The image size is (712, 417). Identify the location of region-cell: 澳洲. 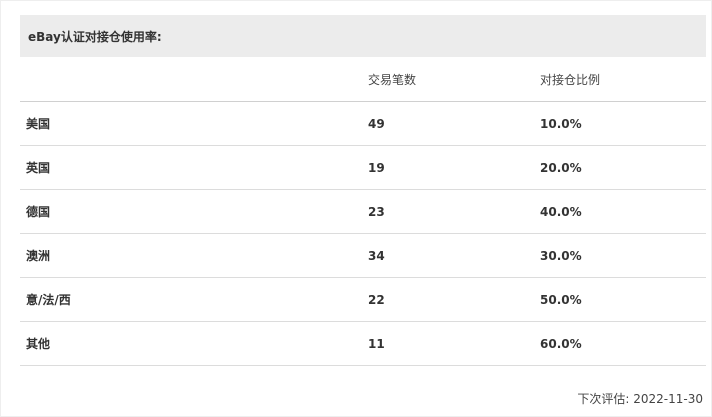
(38, 256).